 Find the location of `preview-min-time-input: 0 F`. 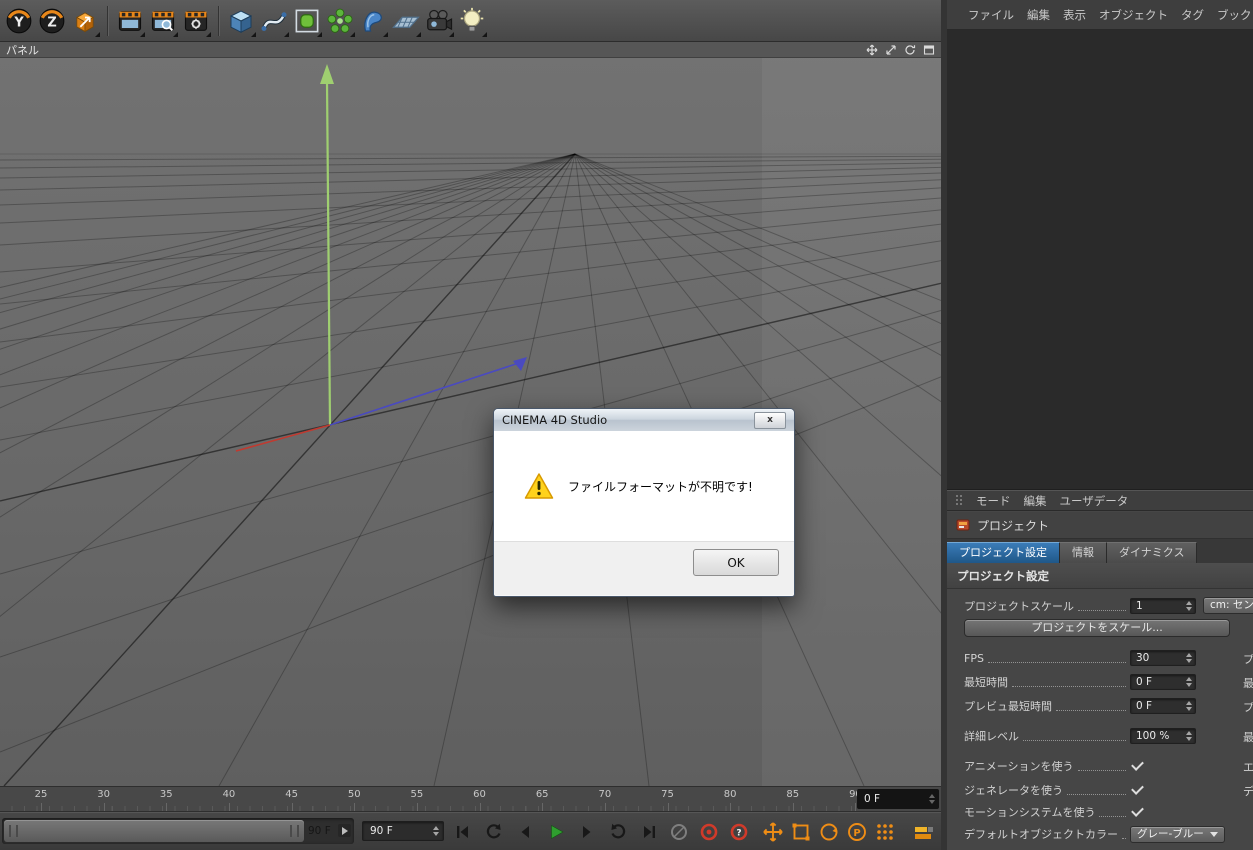

preview-min-time-input: 0 F is located at coordinates (1163, 706).